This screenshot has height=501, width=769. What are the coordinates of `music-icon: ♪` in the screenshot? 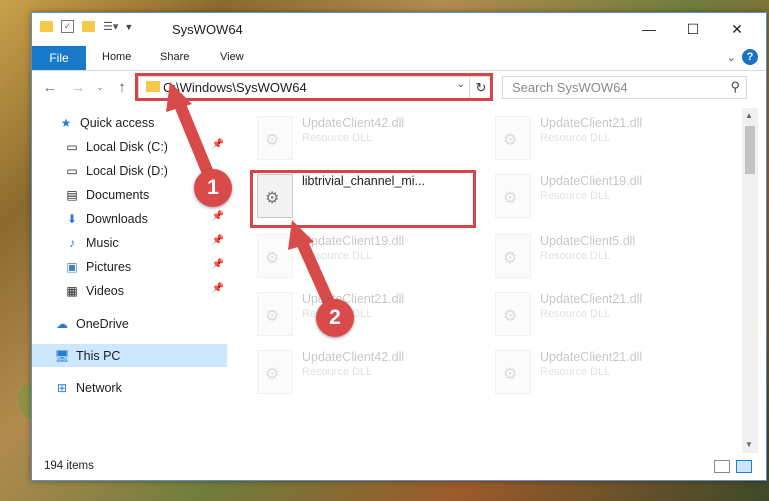 It's located at (72, 242).